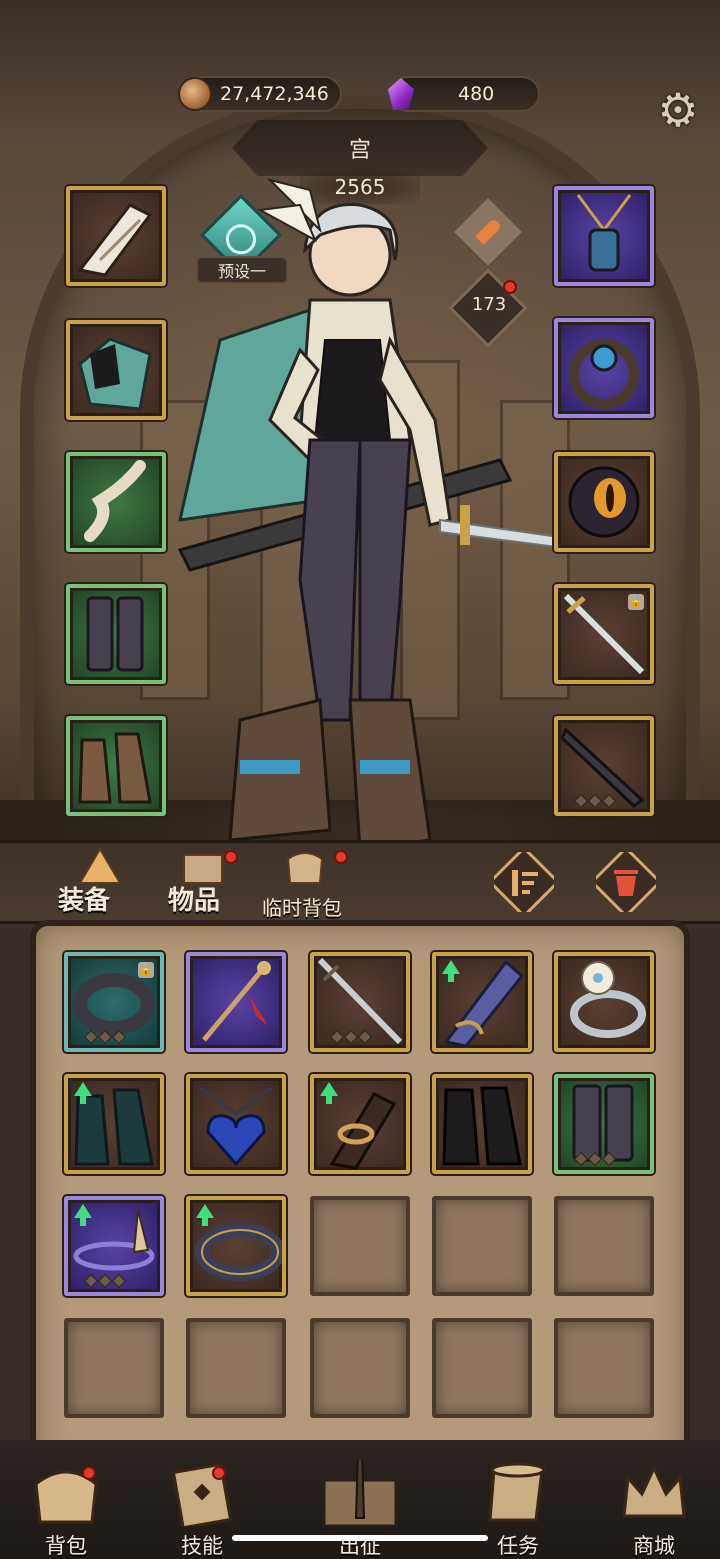 The image size is (720, 1559). Describe the element at coordinates (195, 94) in the screenshot. I see `coin-icon` at that location.